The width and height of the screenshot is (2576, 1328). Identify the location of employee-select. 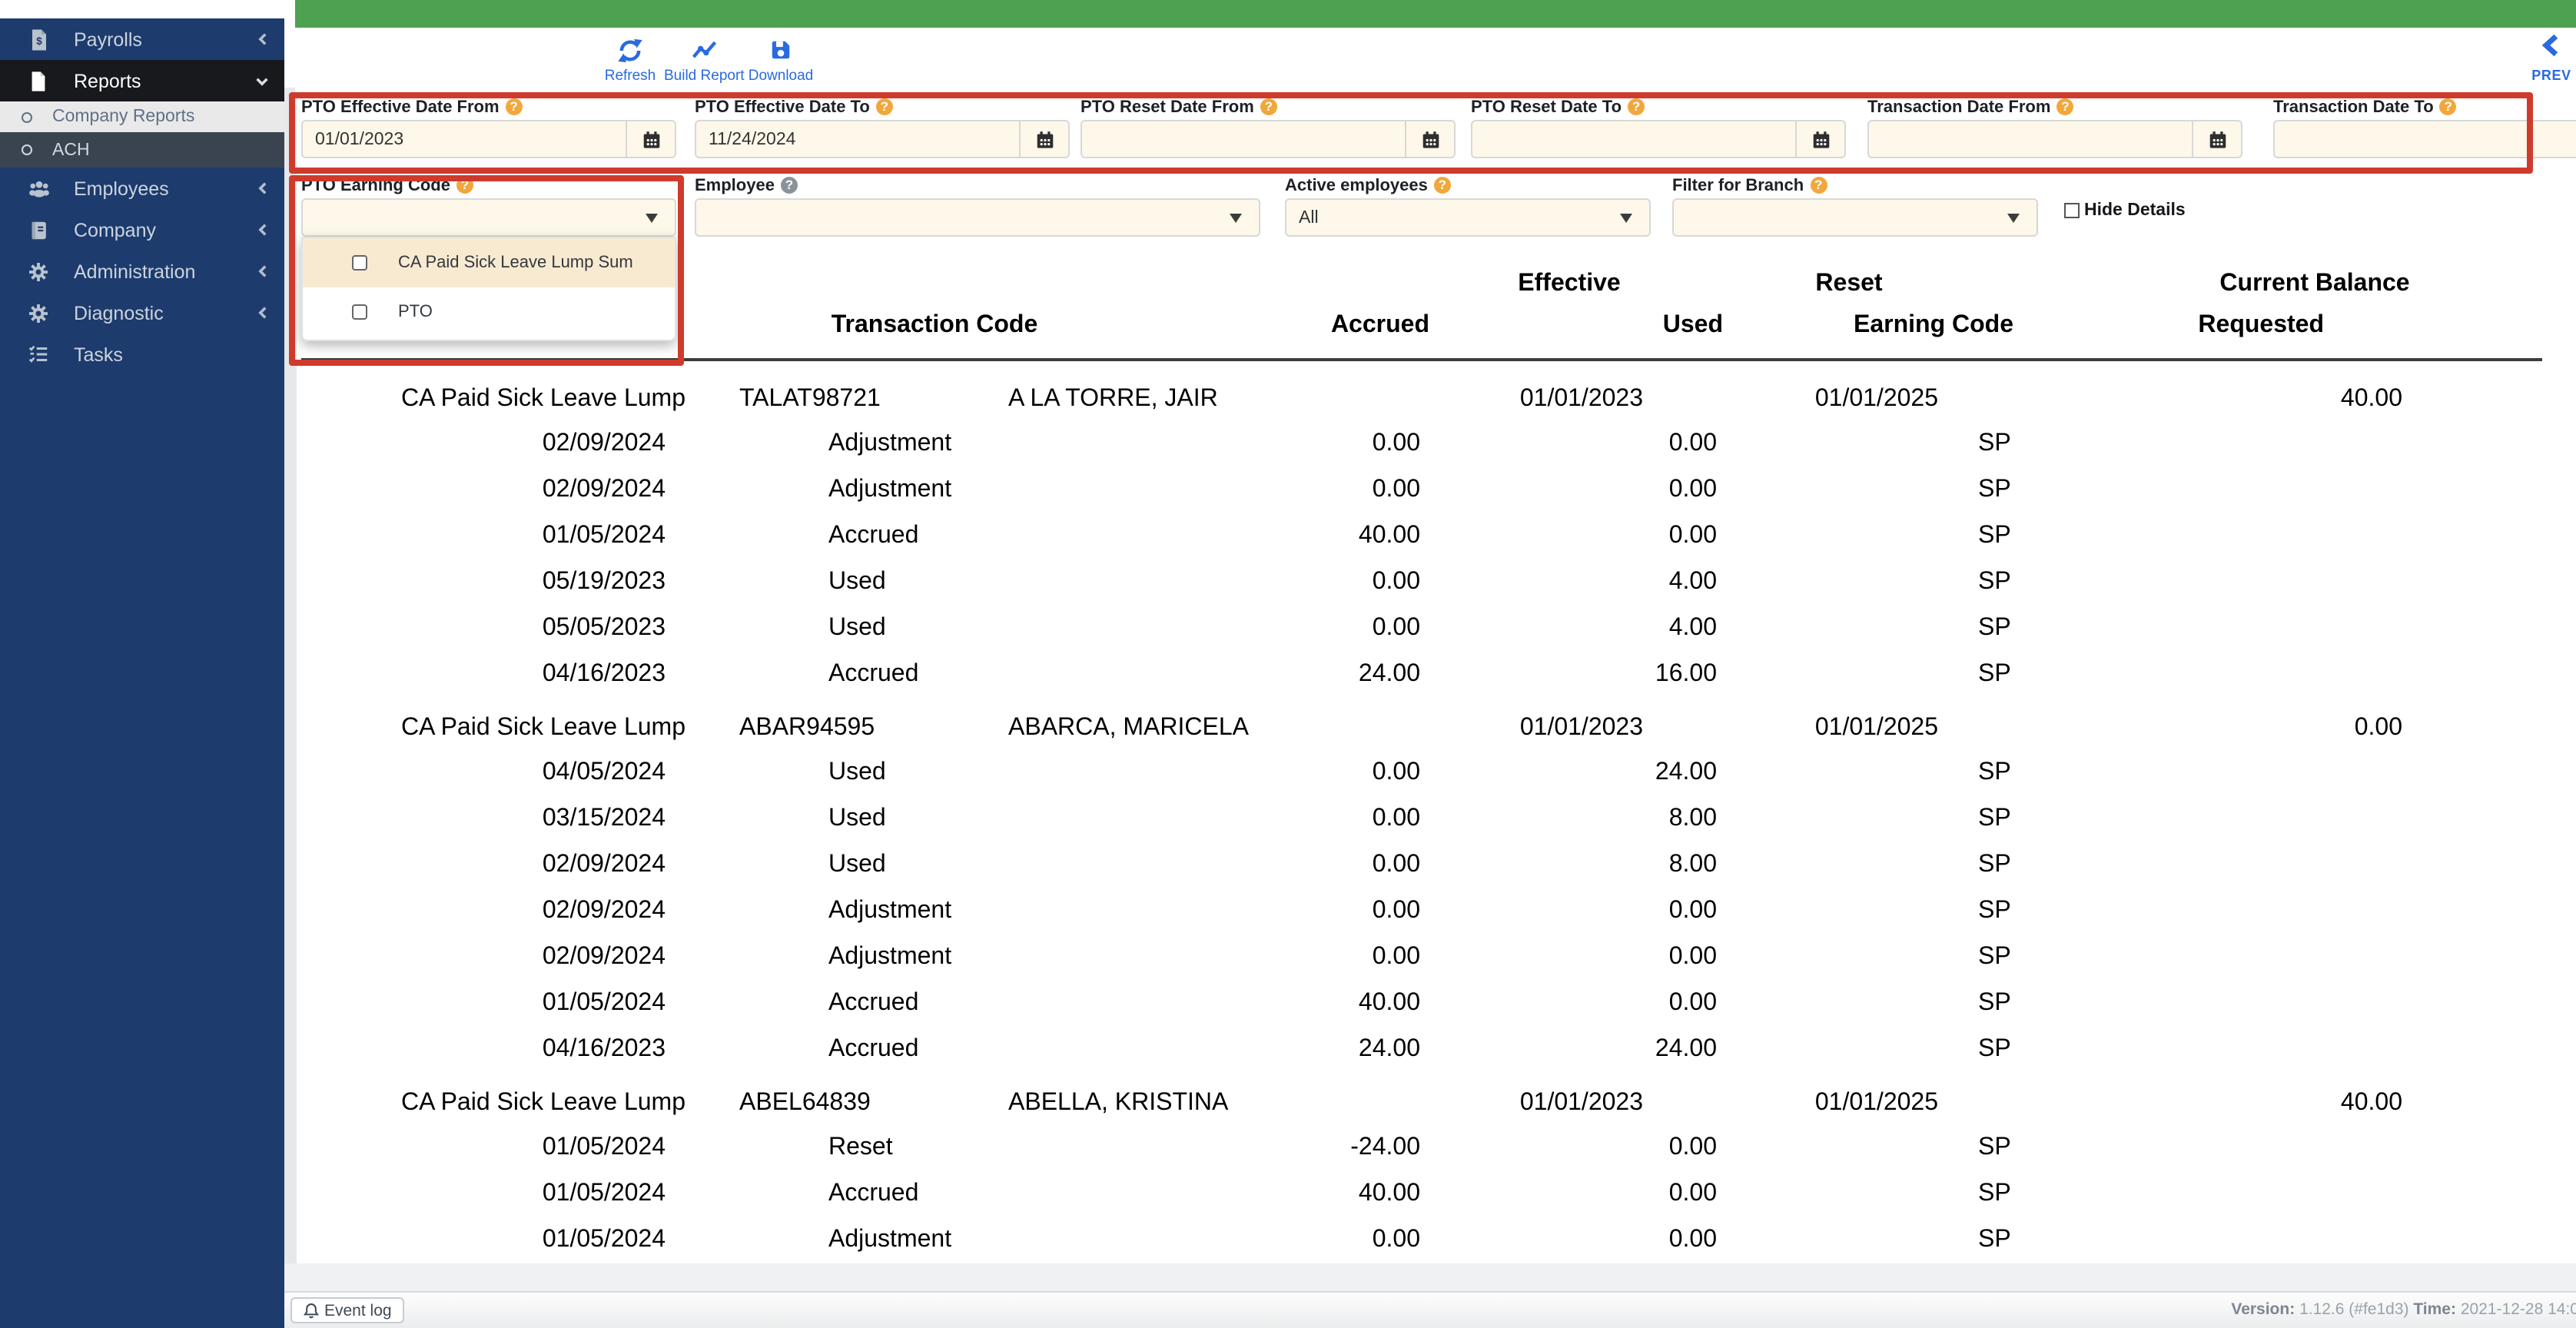
(977, 217).